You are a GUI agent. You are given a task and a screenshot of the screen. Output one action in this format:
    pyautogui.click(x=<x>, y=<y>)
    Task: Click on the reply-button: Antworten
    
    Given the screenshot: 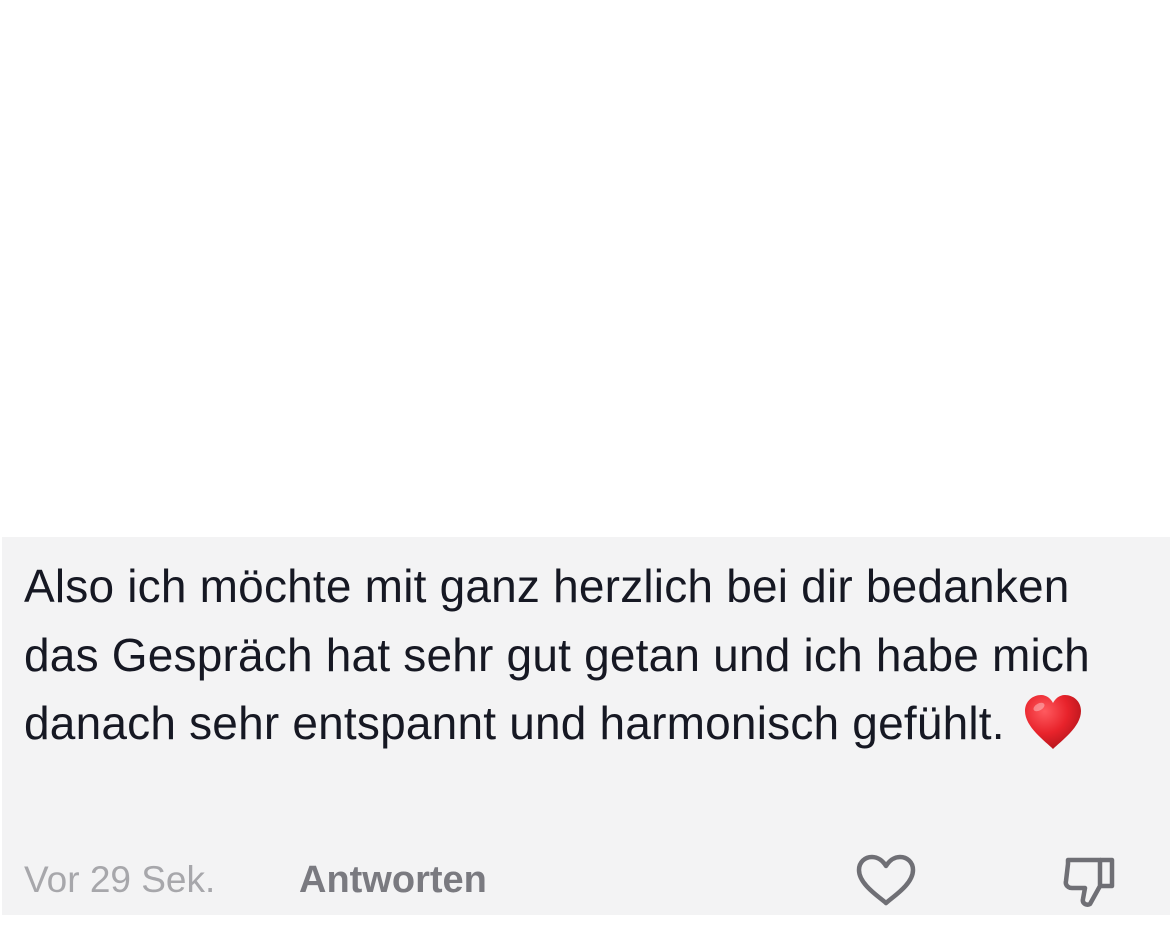 What is the action you would take?
    pyautogui.click(x=393, y=880)
    